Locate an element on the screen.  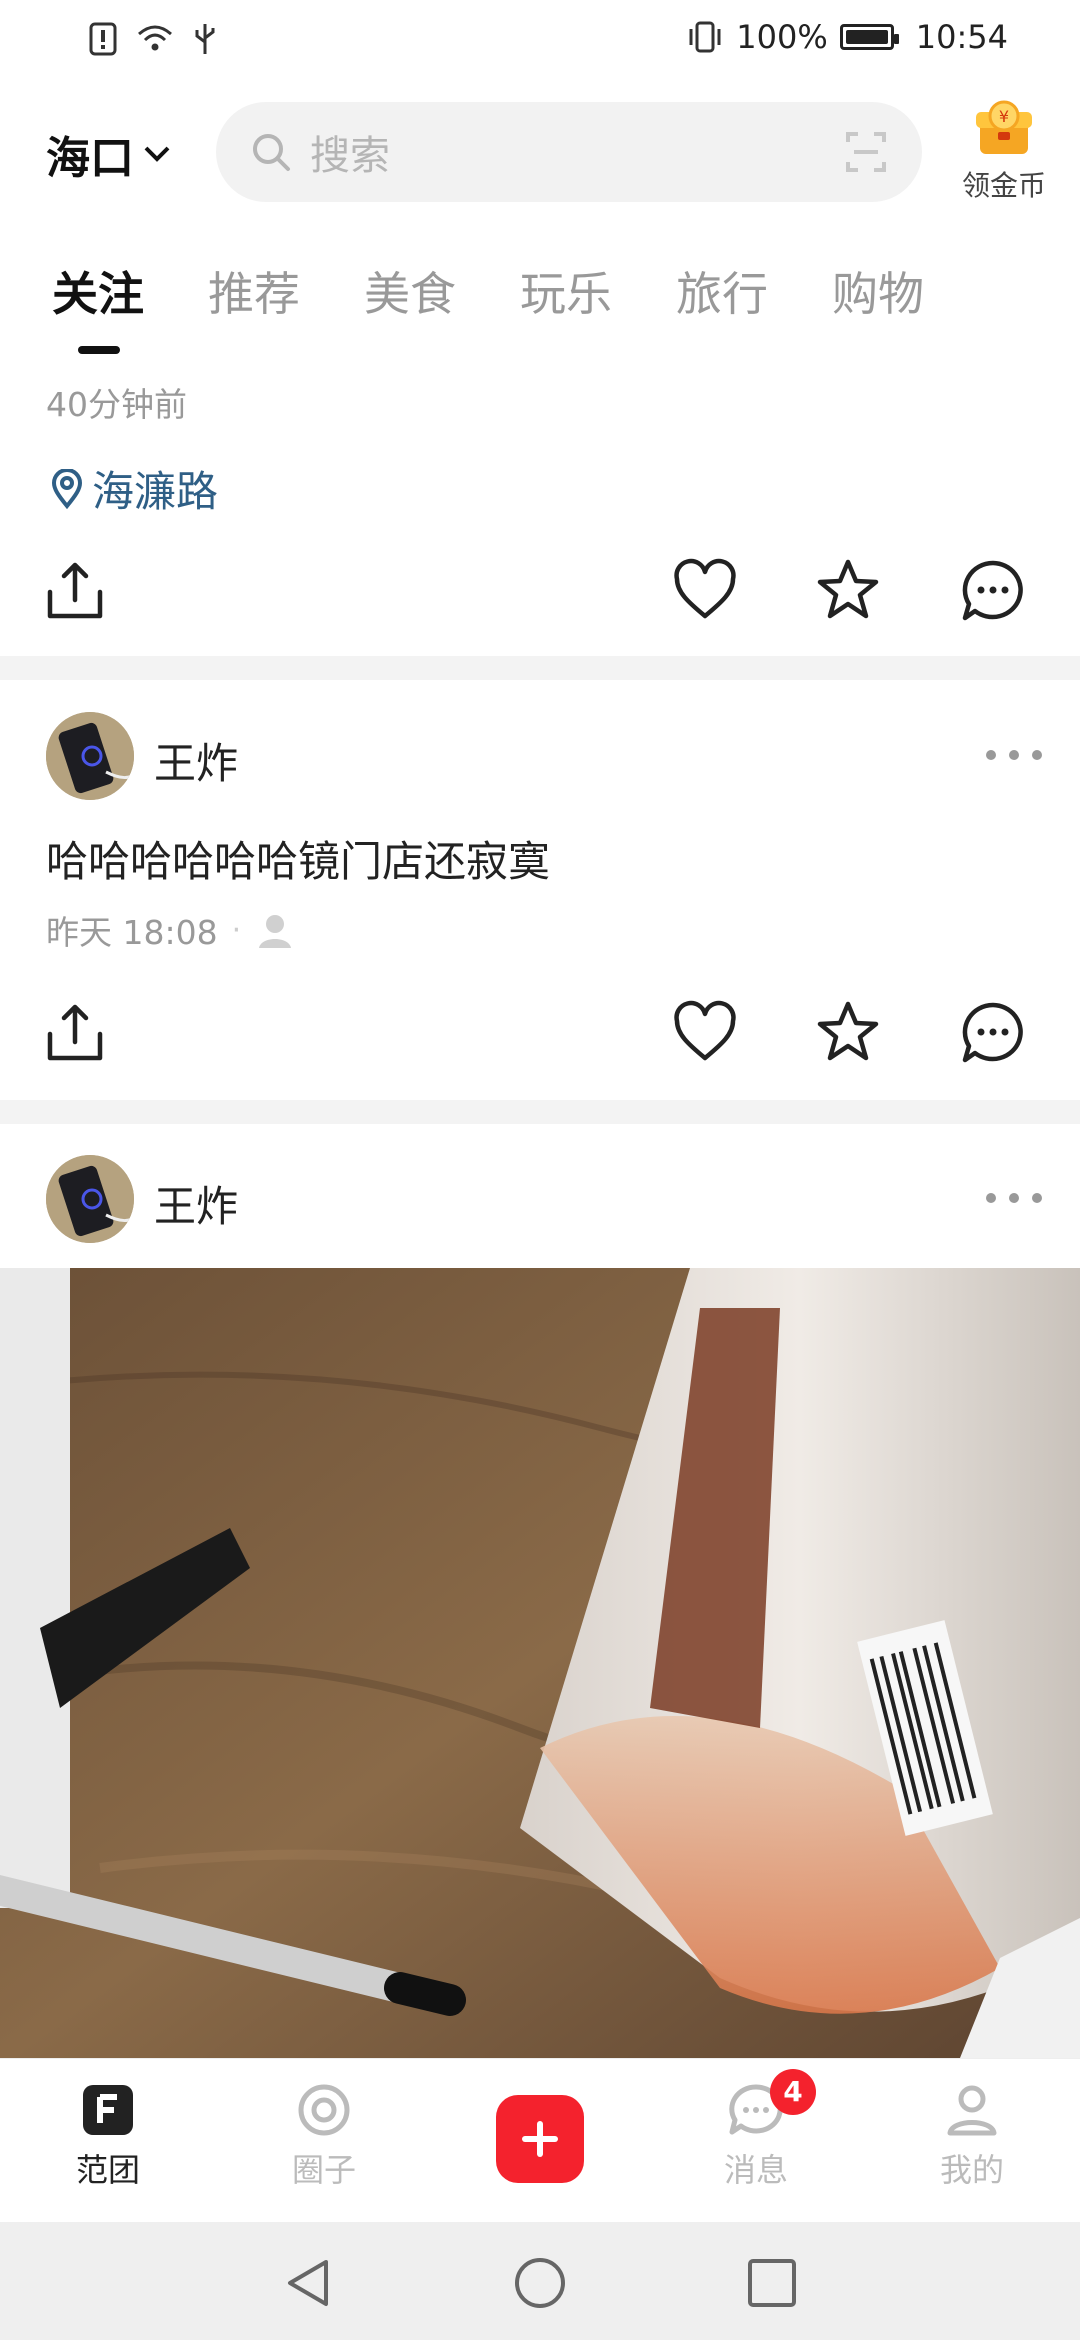
city-selector: 海口 is located at coordinates (109, 154).